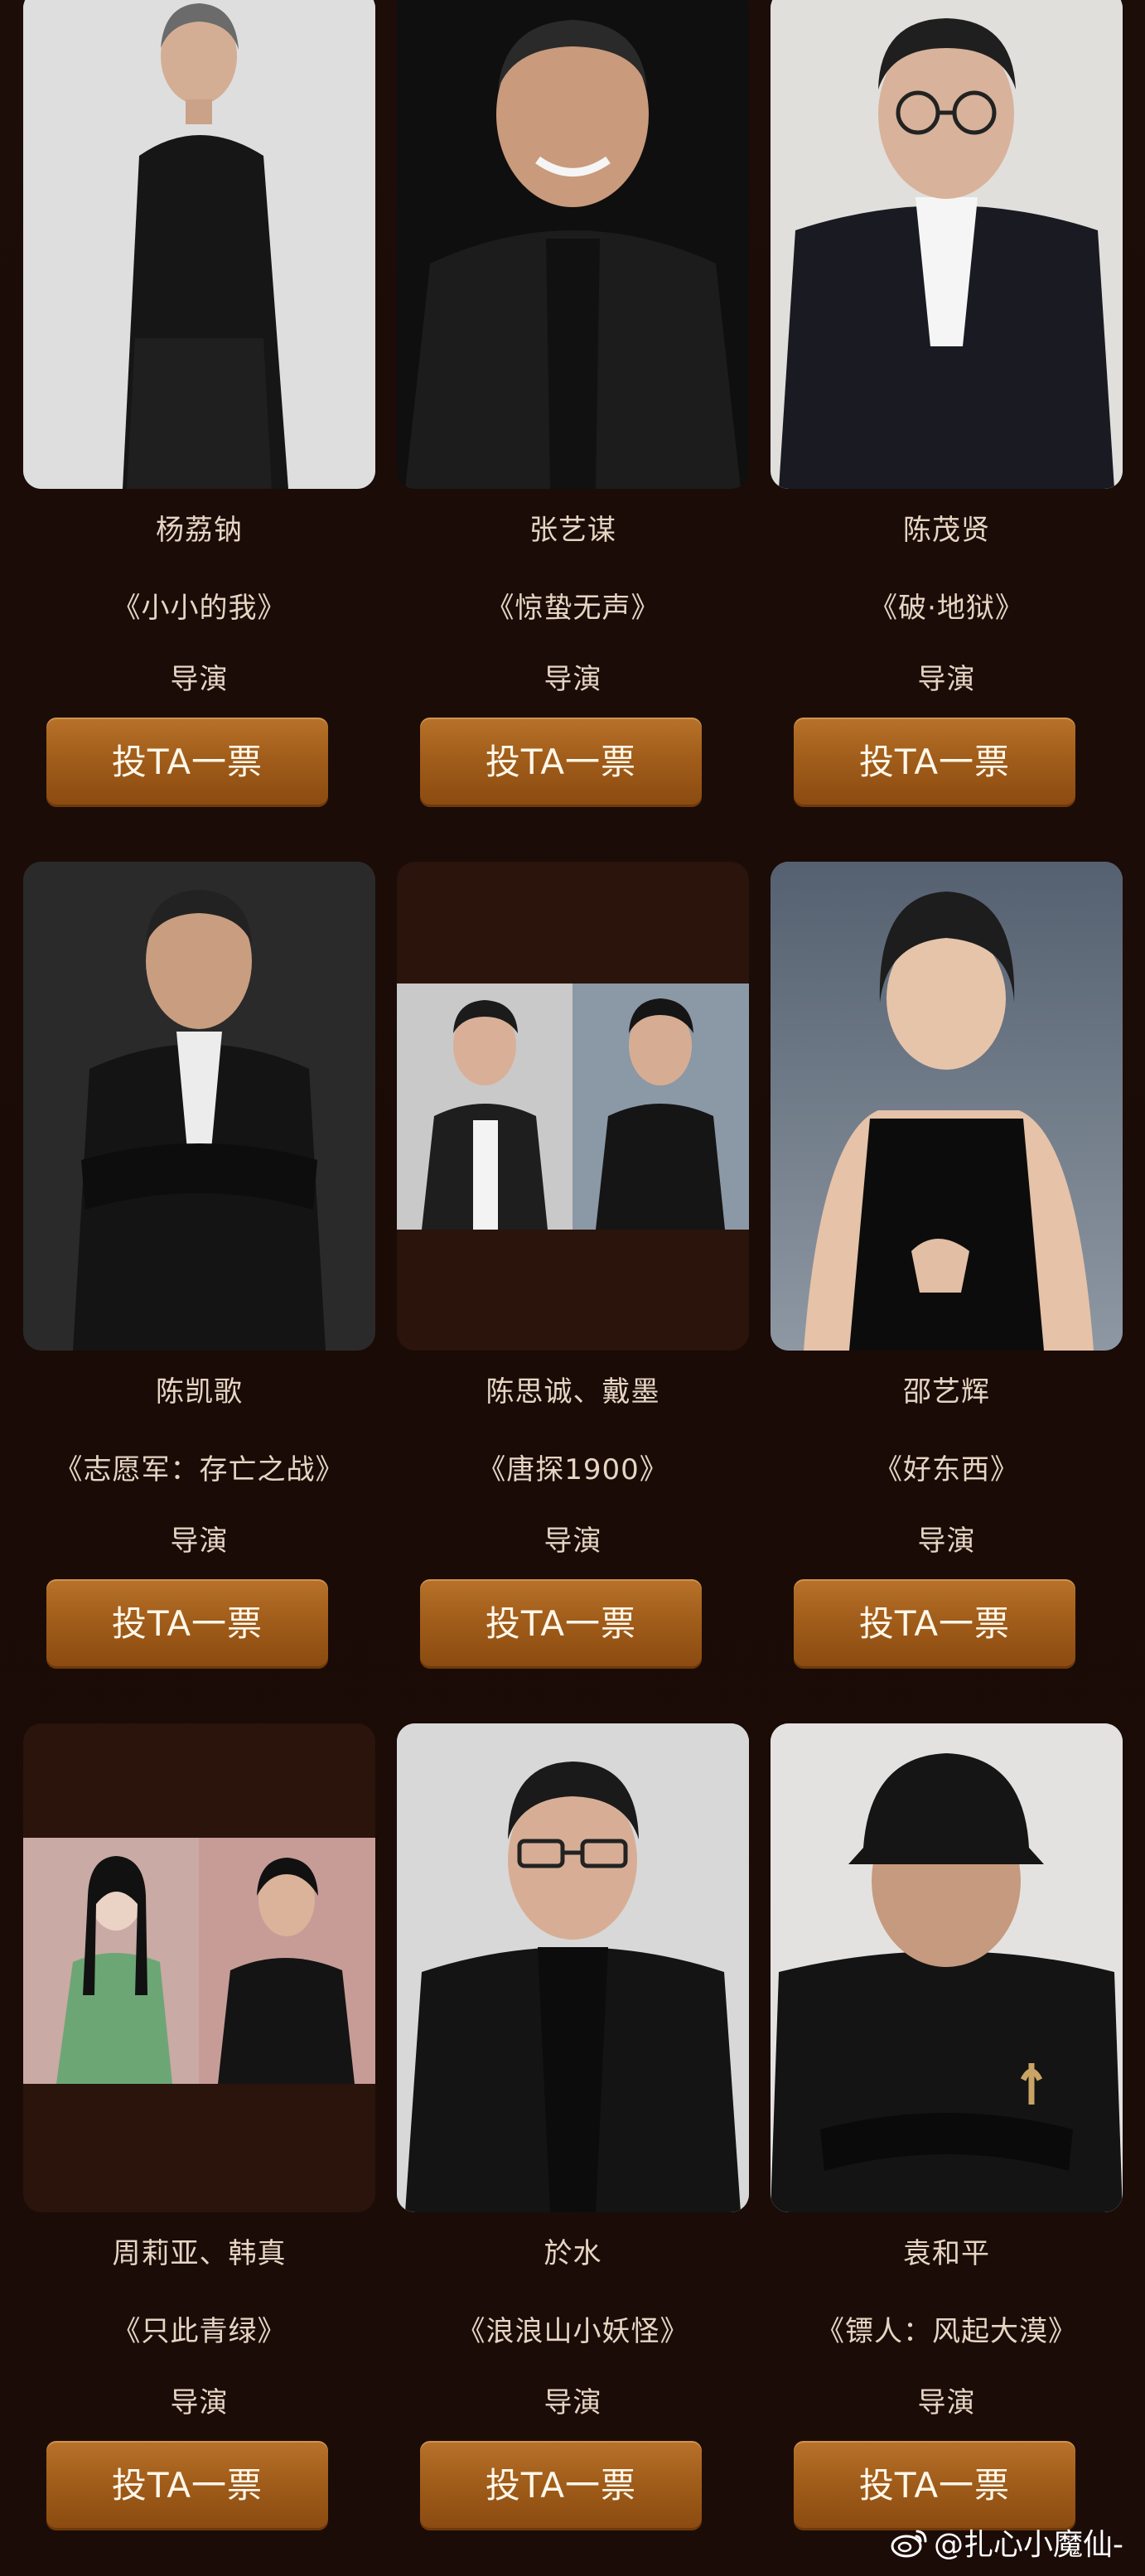 The width and height of the screenshot is (1145, 2576). Describe the element at coordinates (199, 1392) in the screenshot. I see `director-name: 陈凯歌` at that location.